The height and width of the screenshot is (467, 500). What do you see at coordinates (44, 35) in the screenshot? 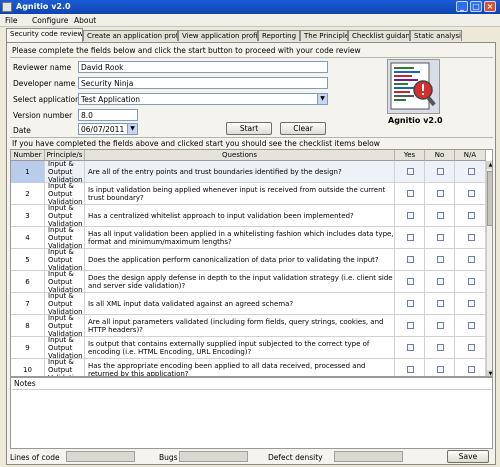
I see `tab-security-code-review: Security code review` at bounding box center [44, 35].